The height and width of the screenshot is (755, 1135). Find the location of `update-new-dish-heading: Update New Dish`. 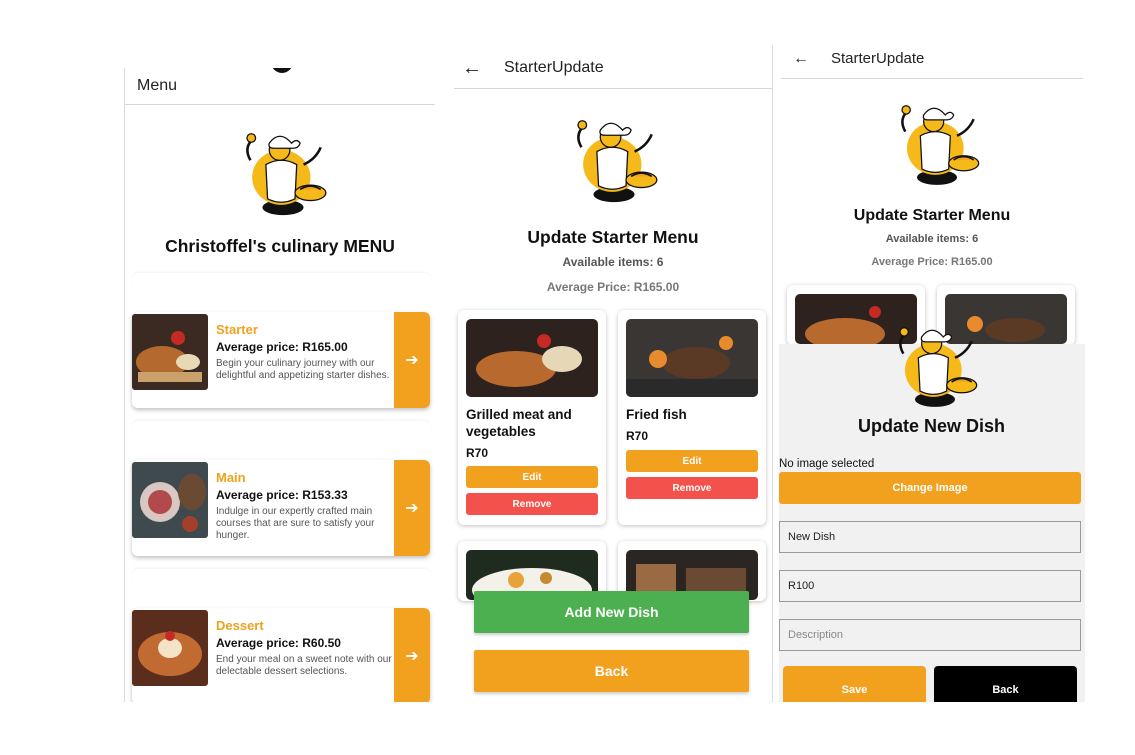

update-new-dish-heading: Update New Dish is located at coordinates (931, 426).